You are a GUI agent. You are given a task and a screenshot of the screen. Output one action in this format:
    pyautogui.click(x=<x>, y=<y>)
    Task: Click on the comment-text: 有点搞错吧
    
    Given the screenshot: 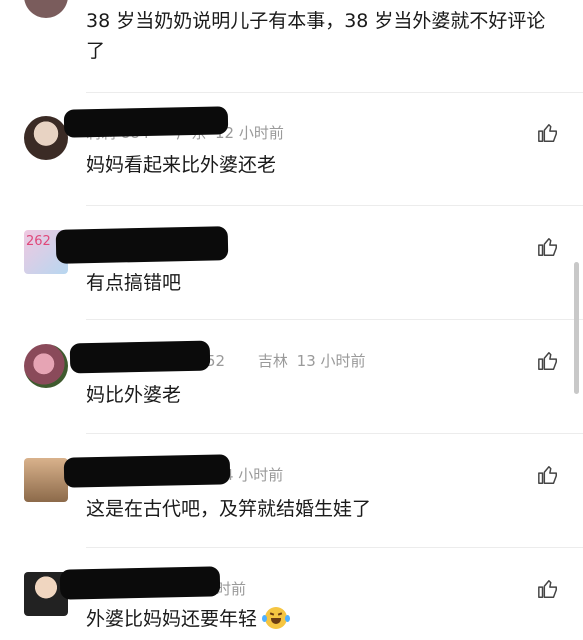 What is the action you would take?
    pyautogui.click(x=134, y=283)
    